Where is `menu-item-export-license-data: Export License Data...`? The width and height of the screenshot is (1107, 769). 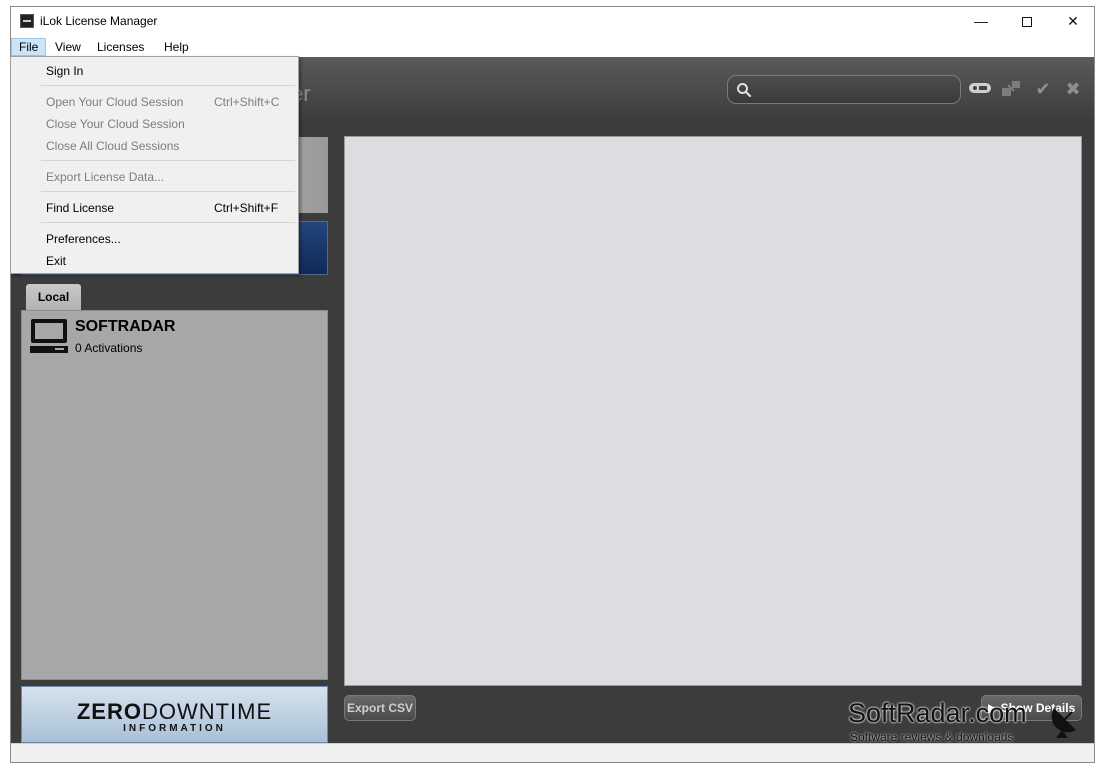 menu-item-export-license-data: Export License Data... is located at coordinates (154, 177).